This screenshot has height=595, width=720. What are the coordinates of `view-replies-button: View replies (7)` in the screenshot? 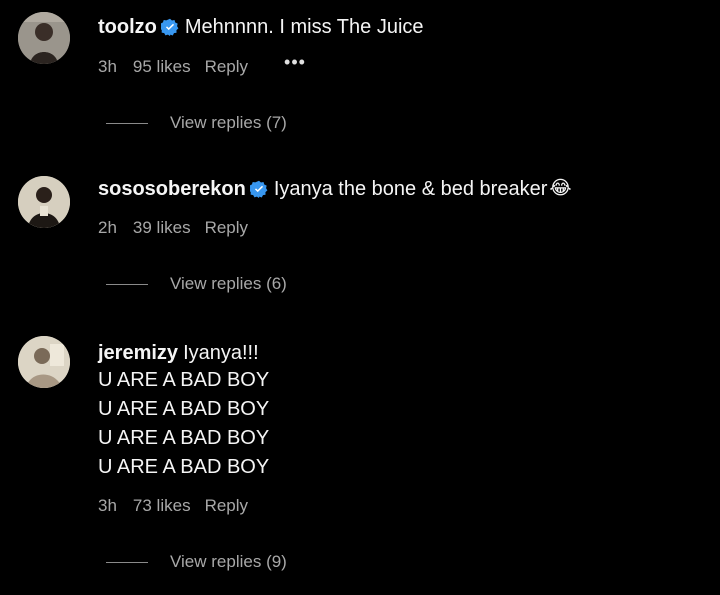 It's located at (196, 123).